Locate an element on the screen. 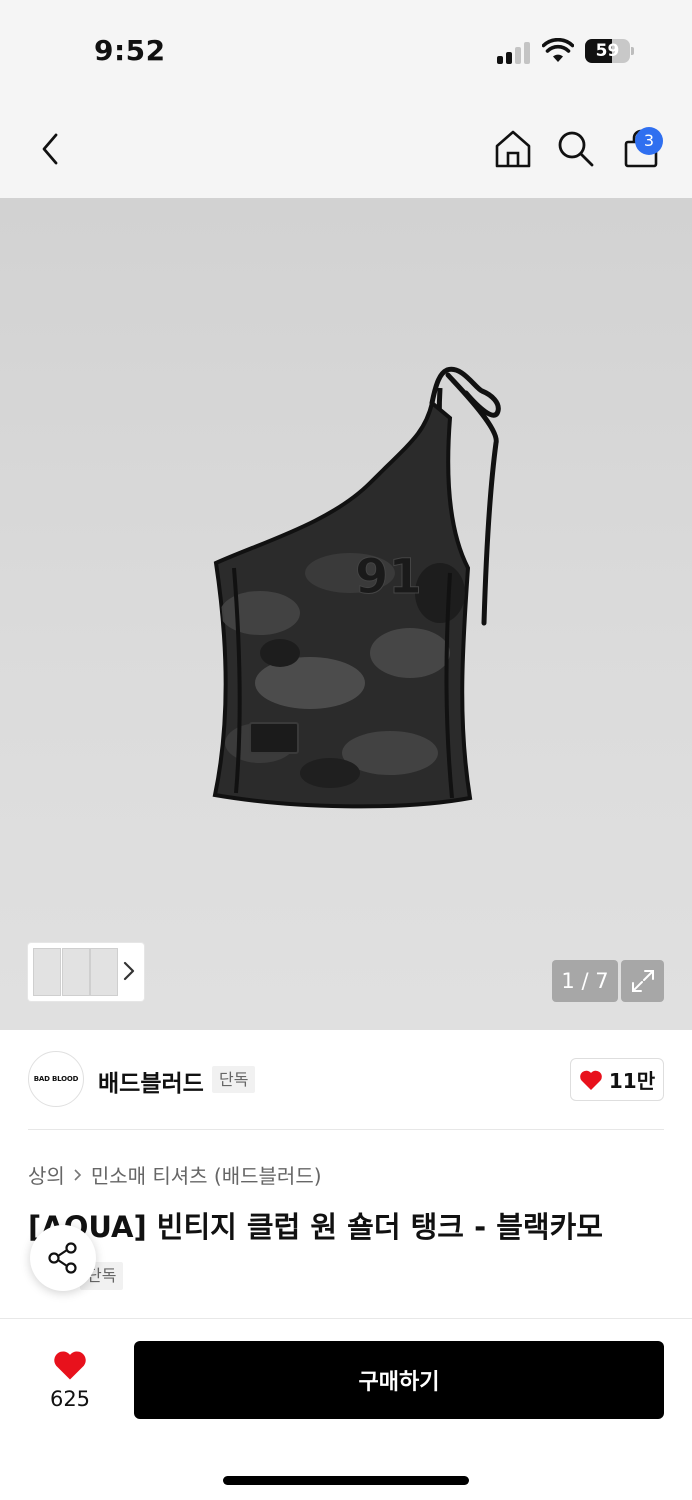 Image resolution: width=692 pixels, height=1500 pixels. chevron-left-icon is located at coordinates (50, 149).